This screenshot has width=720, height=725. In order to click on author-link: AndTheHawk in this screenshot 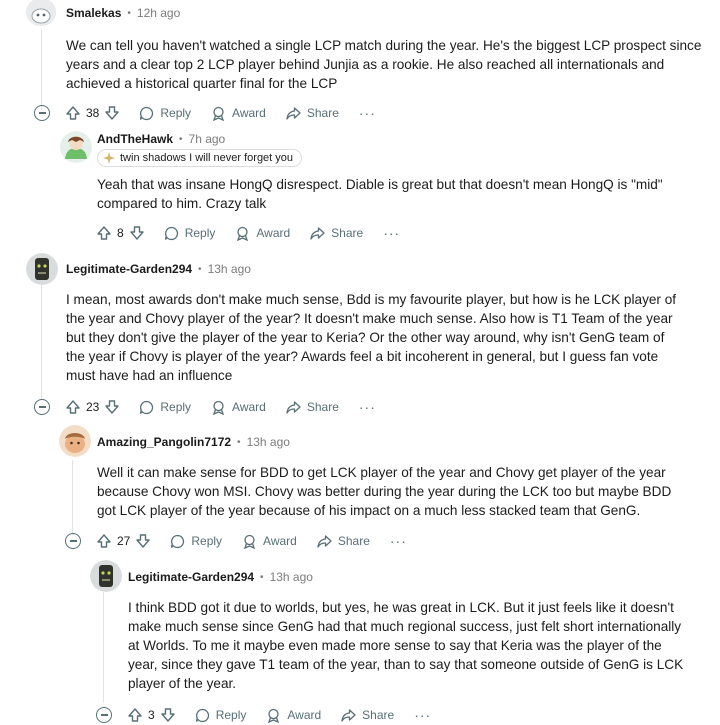, I will do `click(135, 139)`.